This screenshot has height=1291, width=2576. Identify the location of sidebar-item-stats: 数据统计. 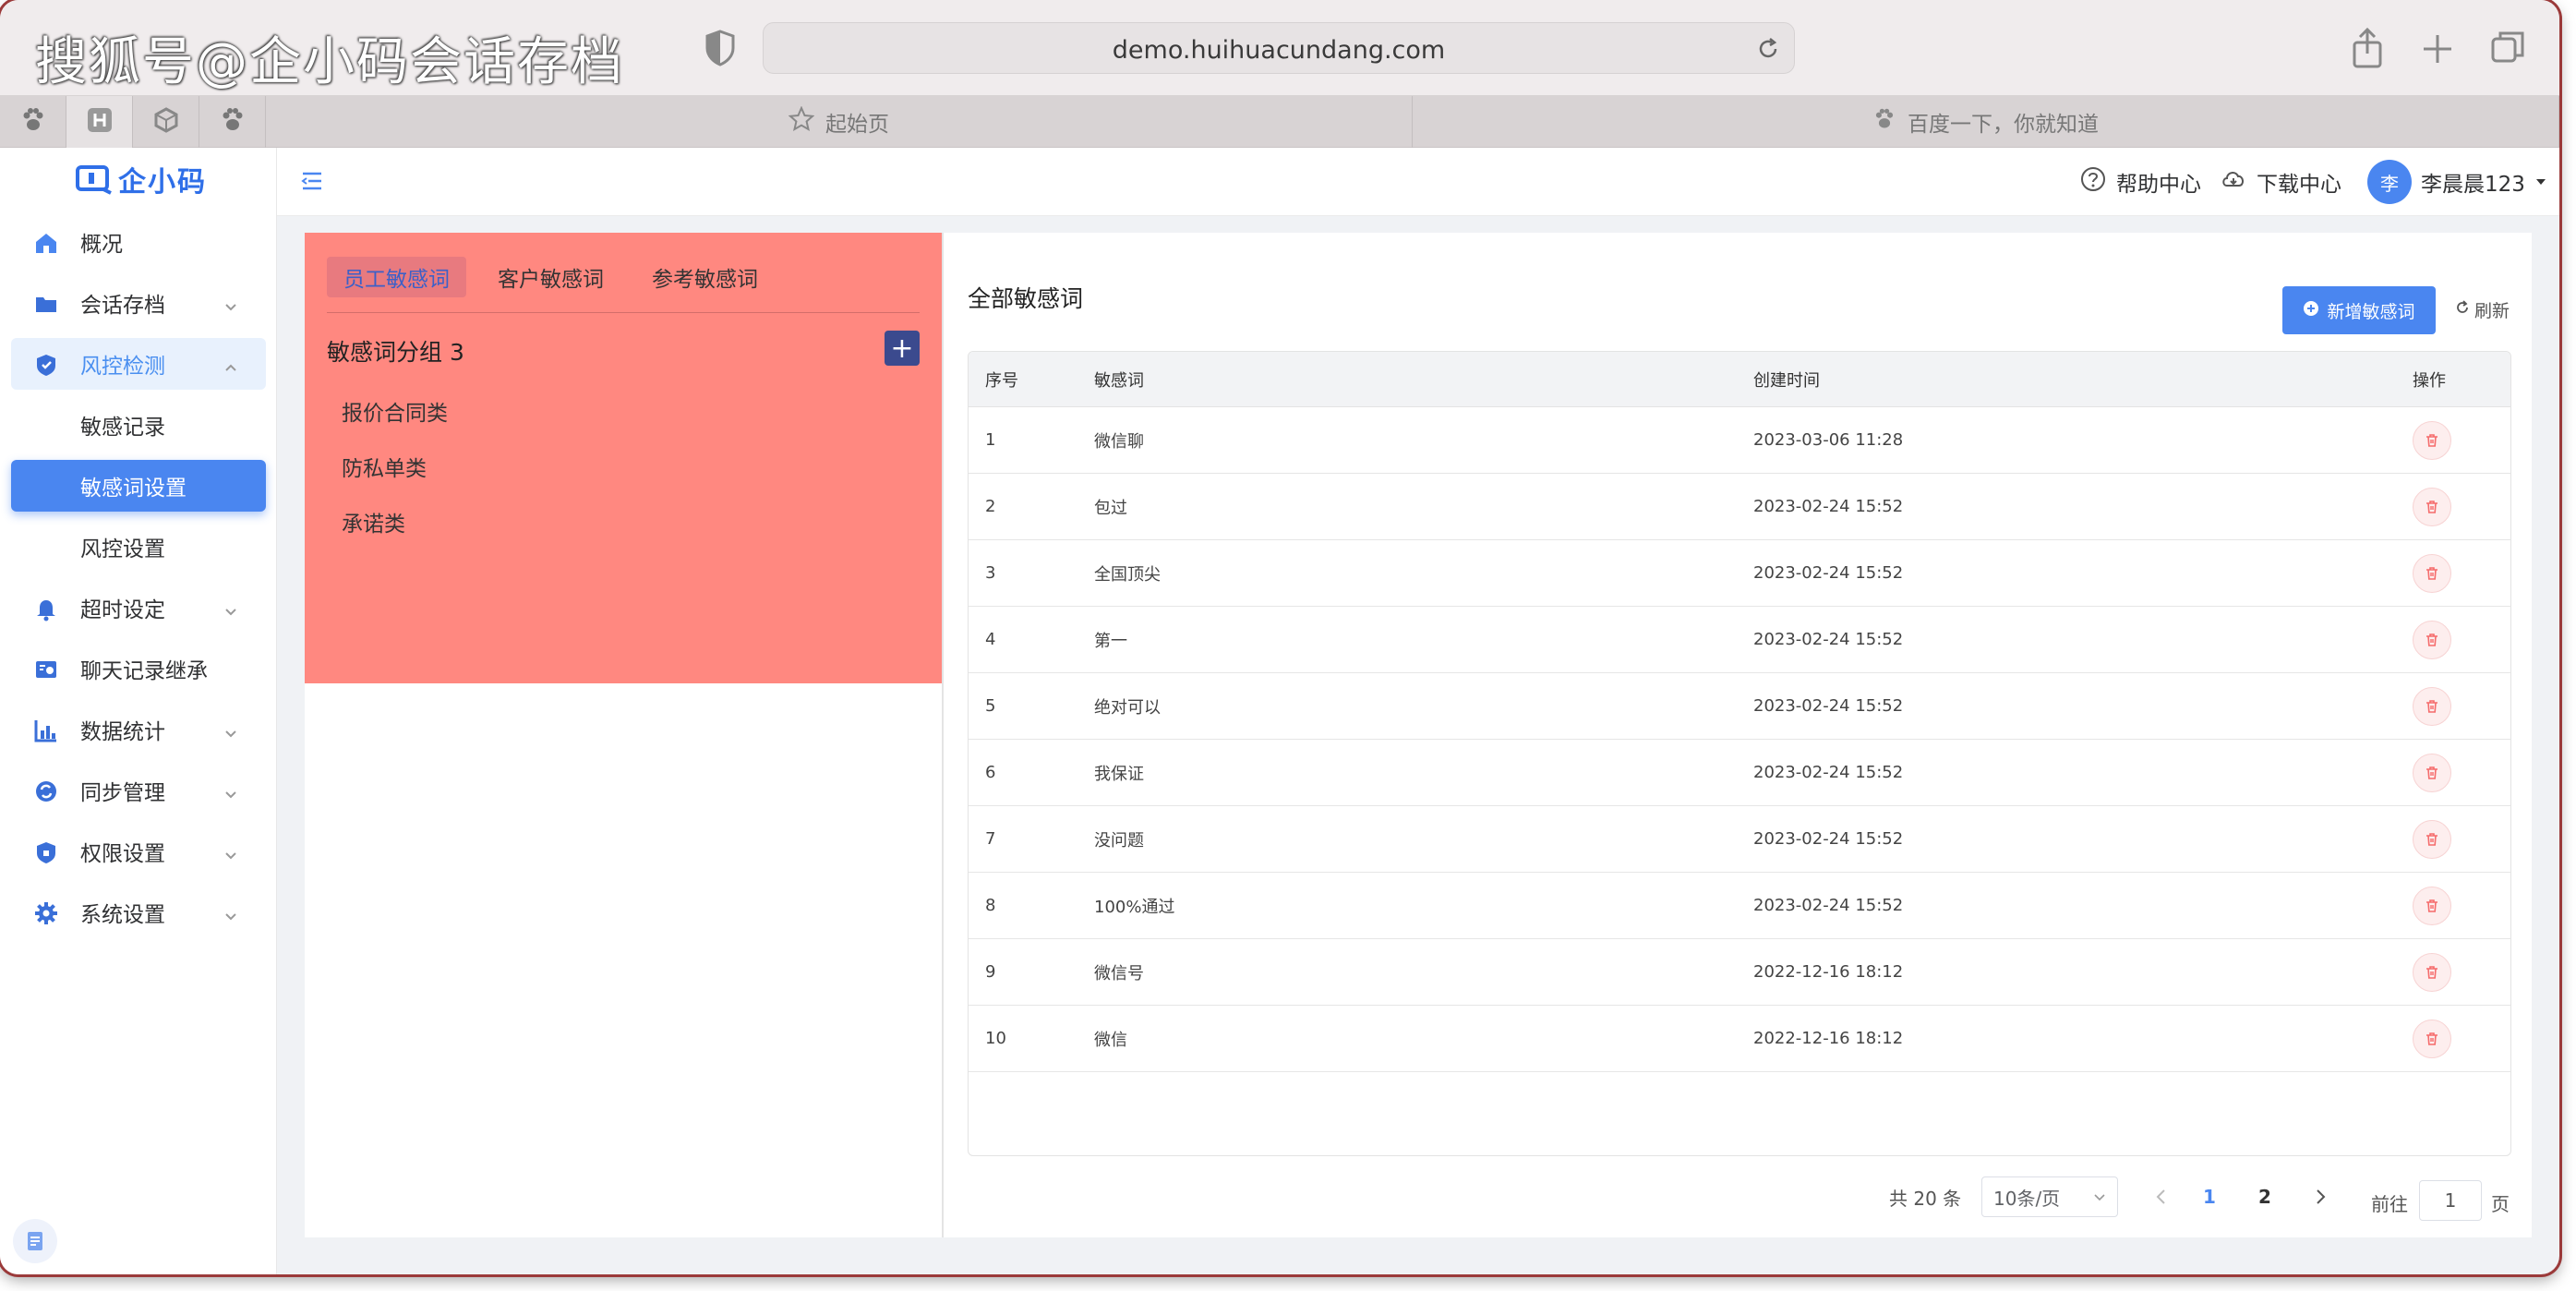
(138, 729).